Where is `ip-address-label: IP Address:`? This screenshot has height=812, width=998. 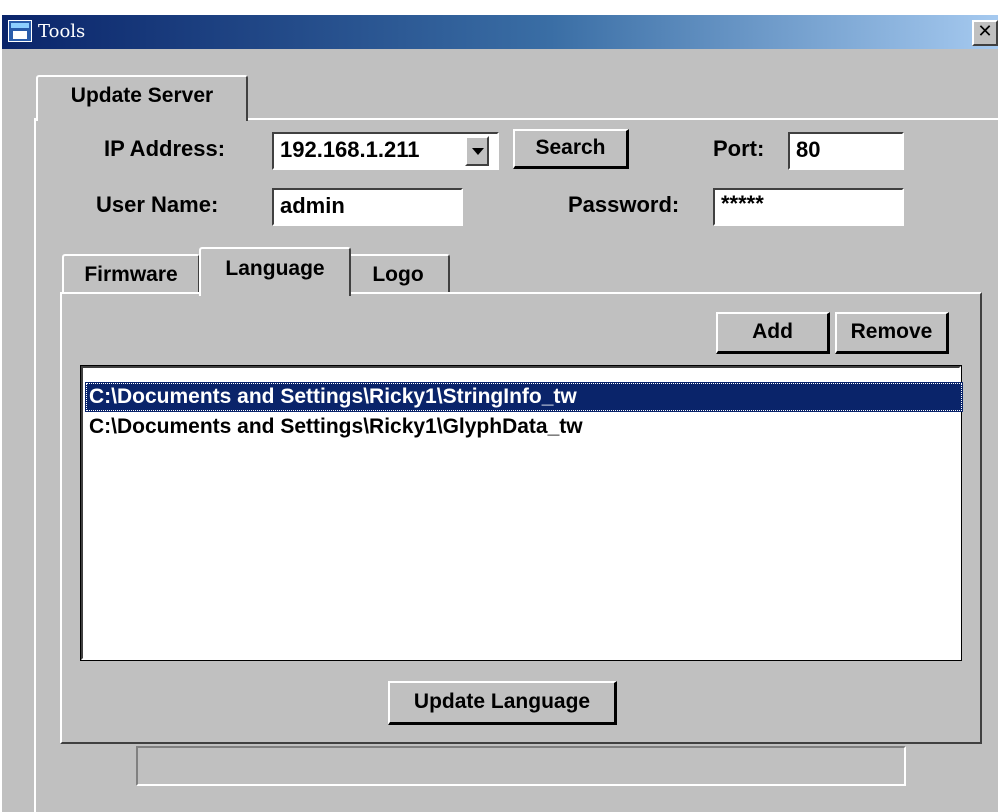 ip-address-label: IP Address: is located at coordinates (165, 148).